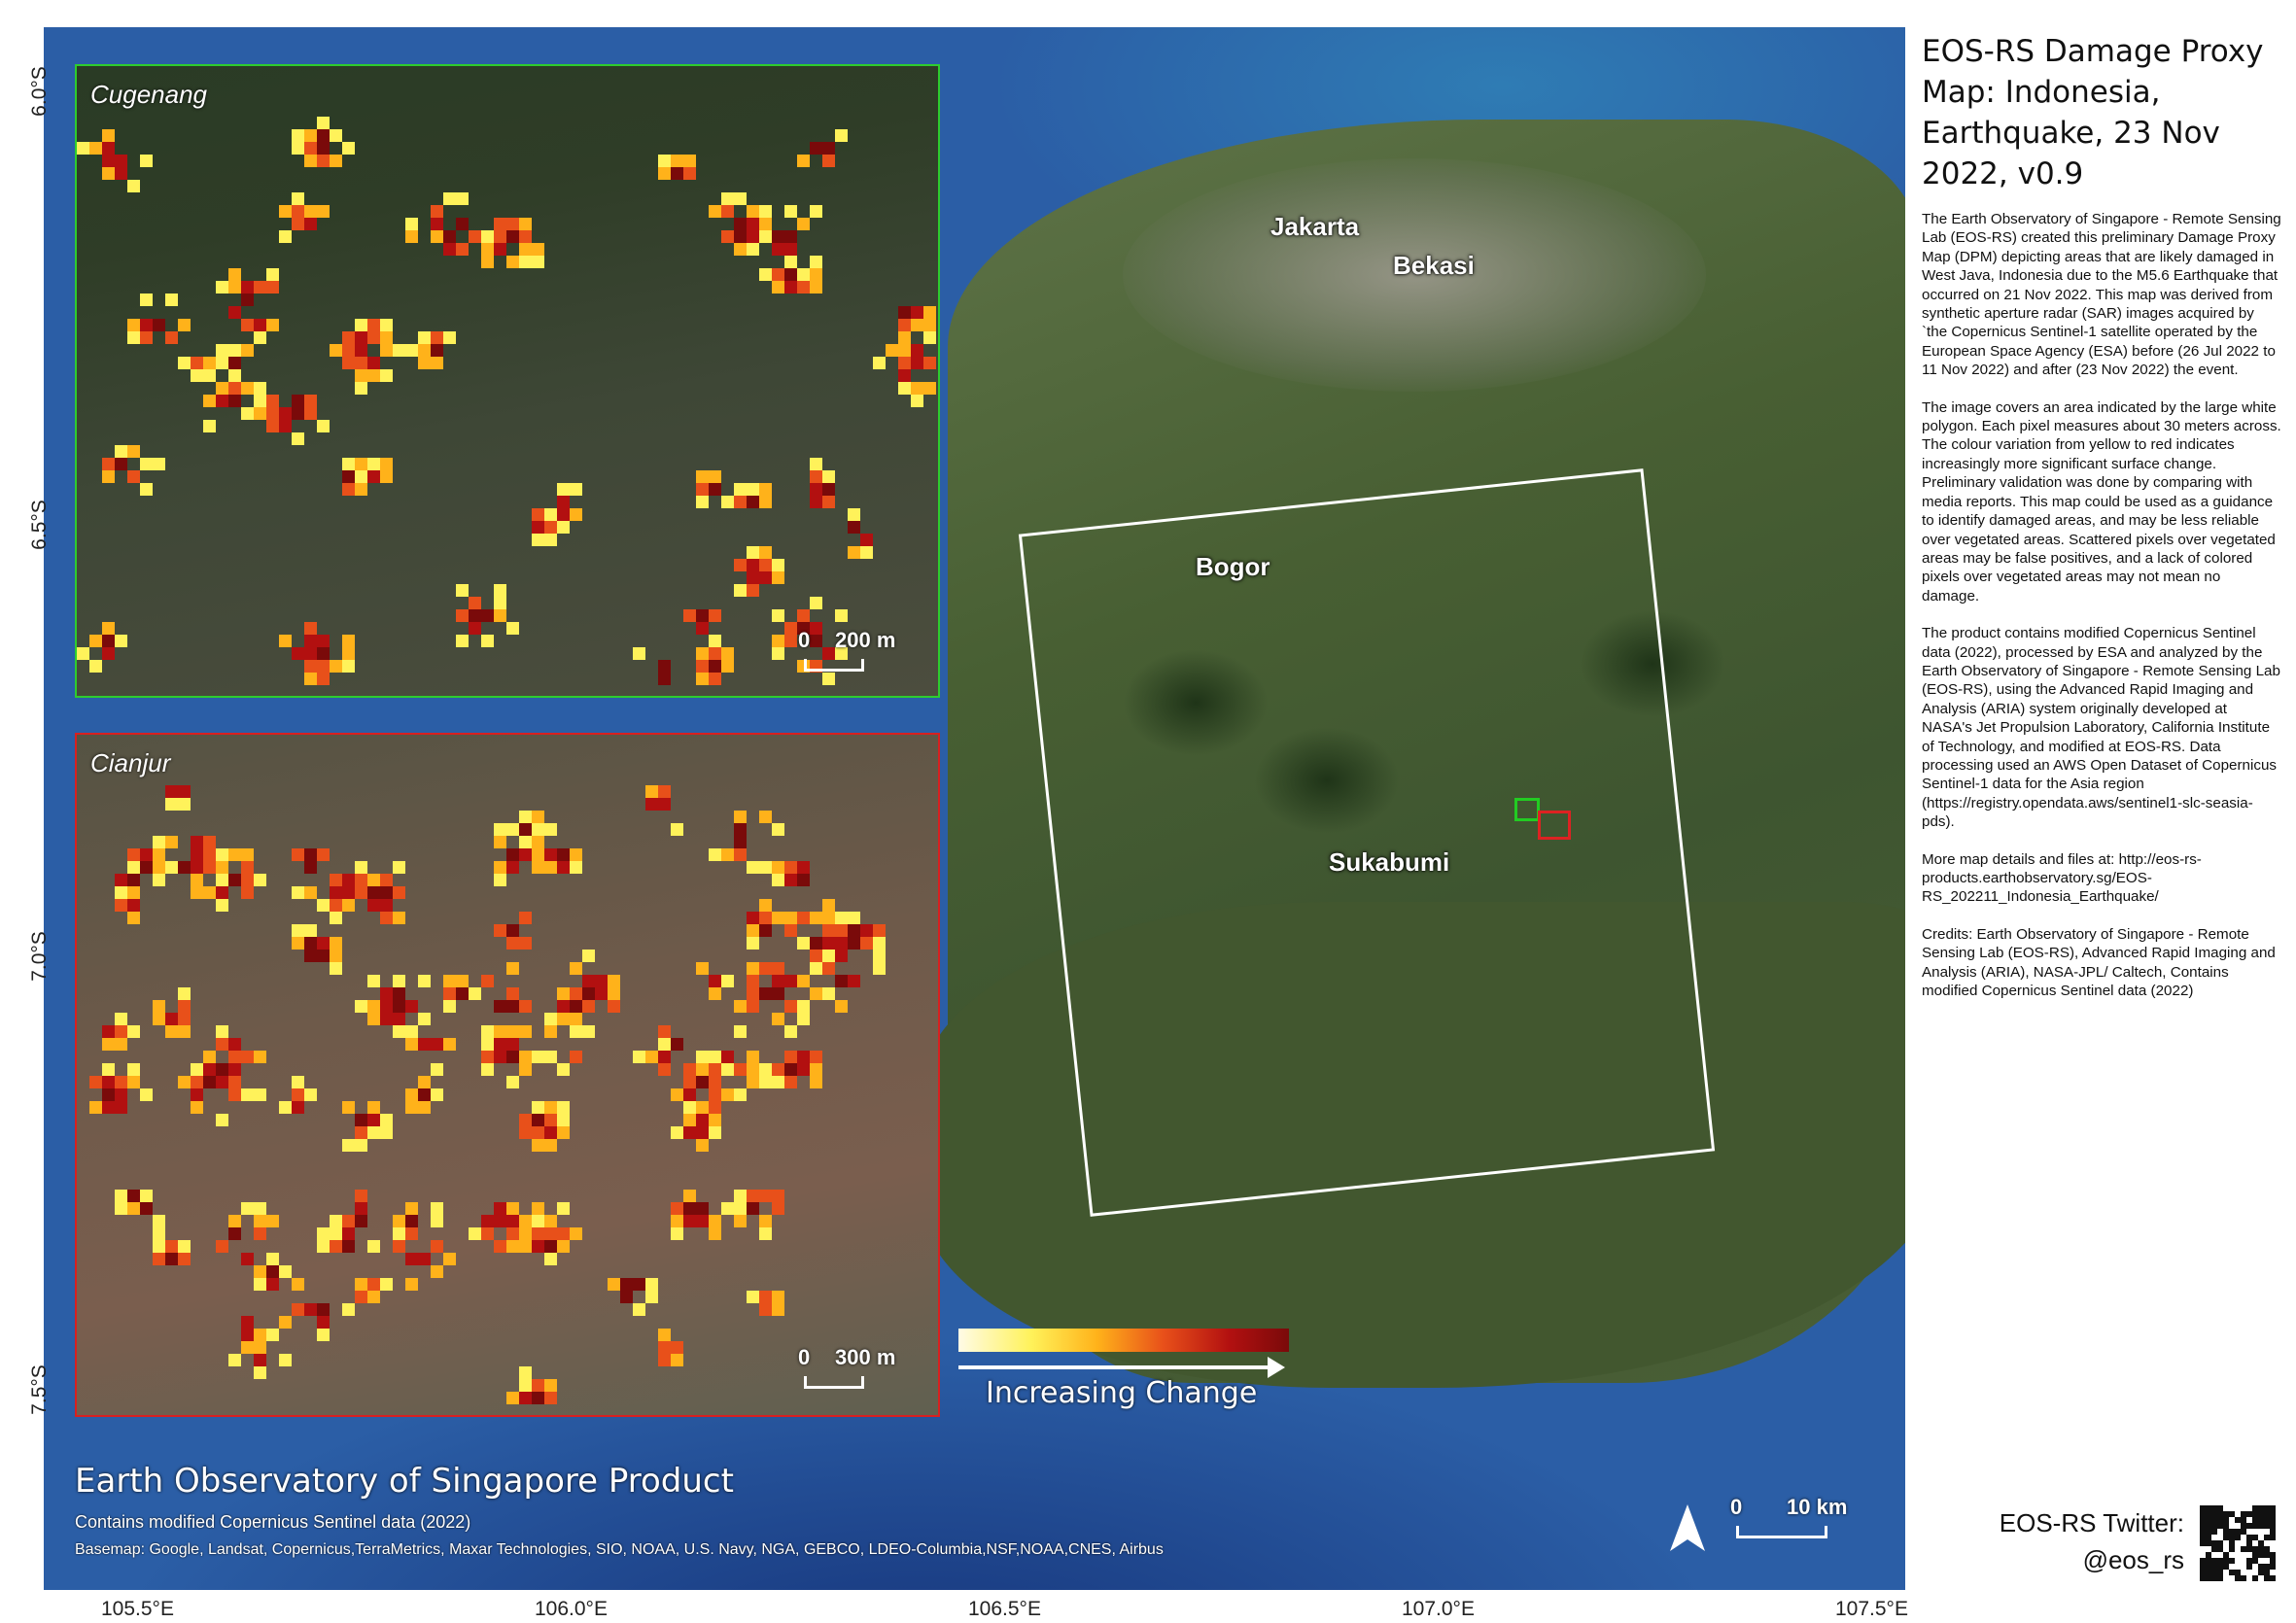  Describe the element at coordinates (2237, 1542) in the screenshot. I see `qr-code-icon` at that location.